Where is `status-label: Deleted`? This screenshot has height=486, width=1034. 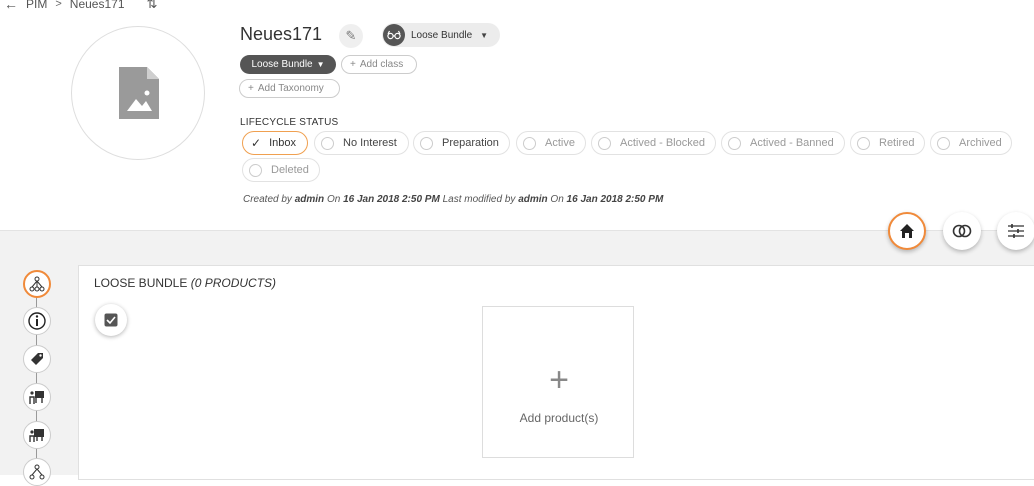
status-label: Deleted is located at coordinates (290, 170).